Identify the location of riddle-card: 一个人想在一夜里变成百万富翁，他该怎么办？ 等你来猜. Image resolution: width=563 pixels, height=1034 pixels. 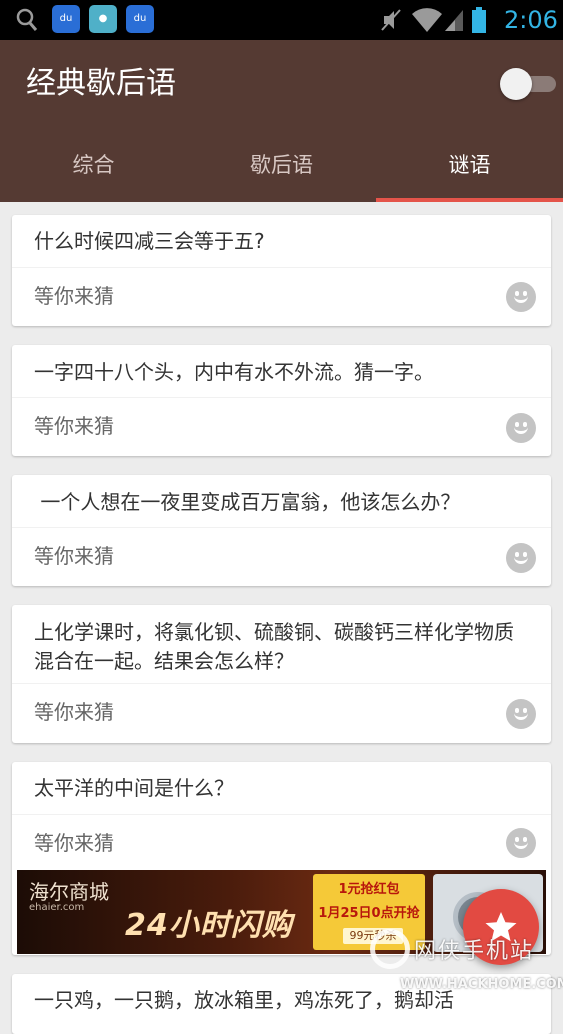
(281, 530).